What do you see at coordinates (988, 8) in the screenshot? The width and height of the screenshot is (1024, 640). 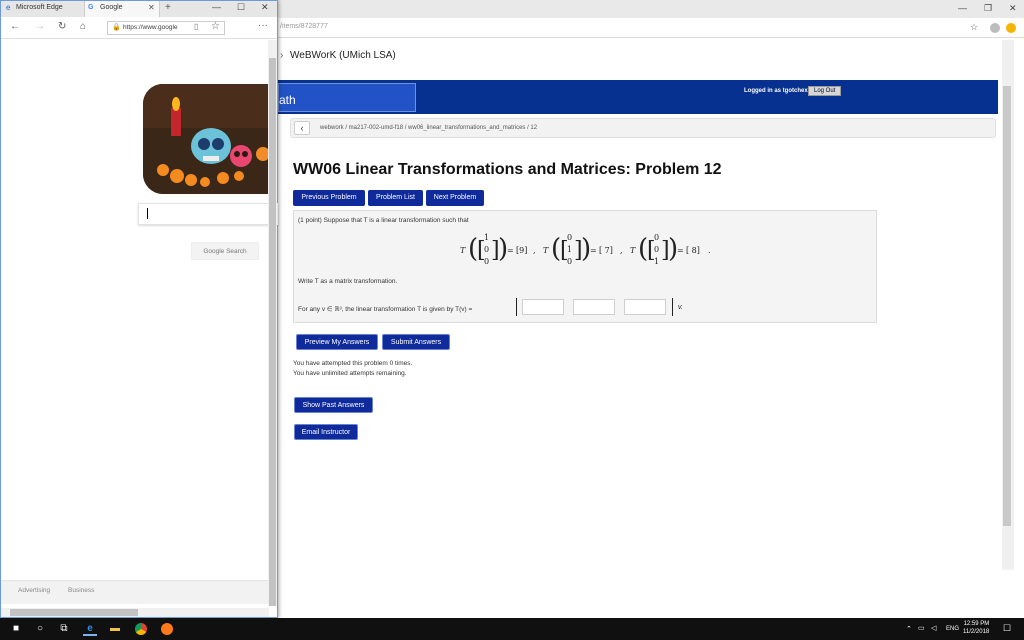 I see `restore-icon: ❐` at bounding box center [988, 8].